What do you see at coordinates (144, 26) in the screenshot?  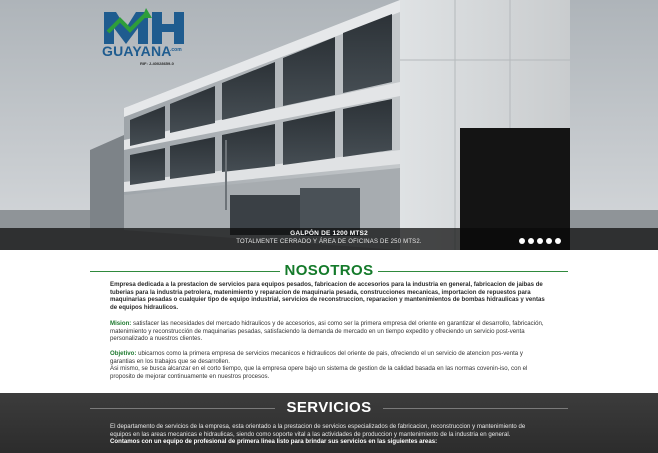 I see `mh-logo-mark` at bounding box center [144, 26].